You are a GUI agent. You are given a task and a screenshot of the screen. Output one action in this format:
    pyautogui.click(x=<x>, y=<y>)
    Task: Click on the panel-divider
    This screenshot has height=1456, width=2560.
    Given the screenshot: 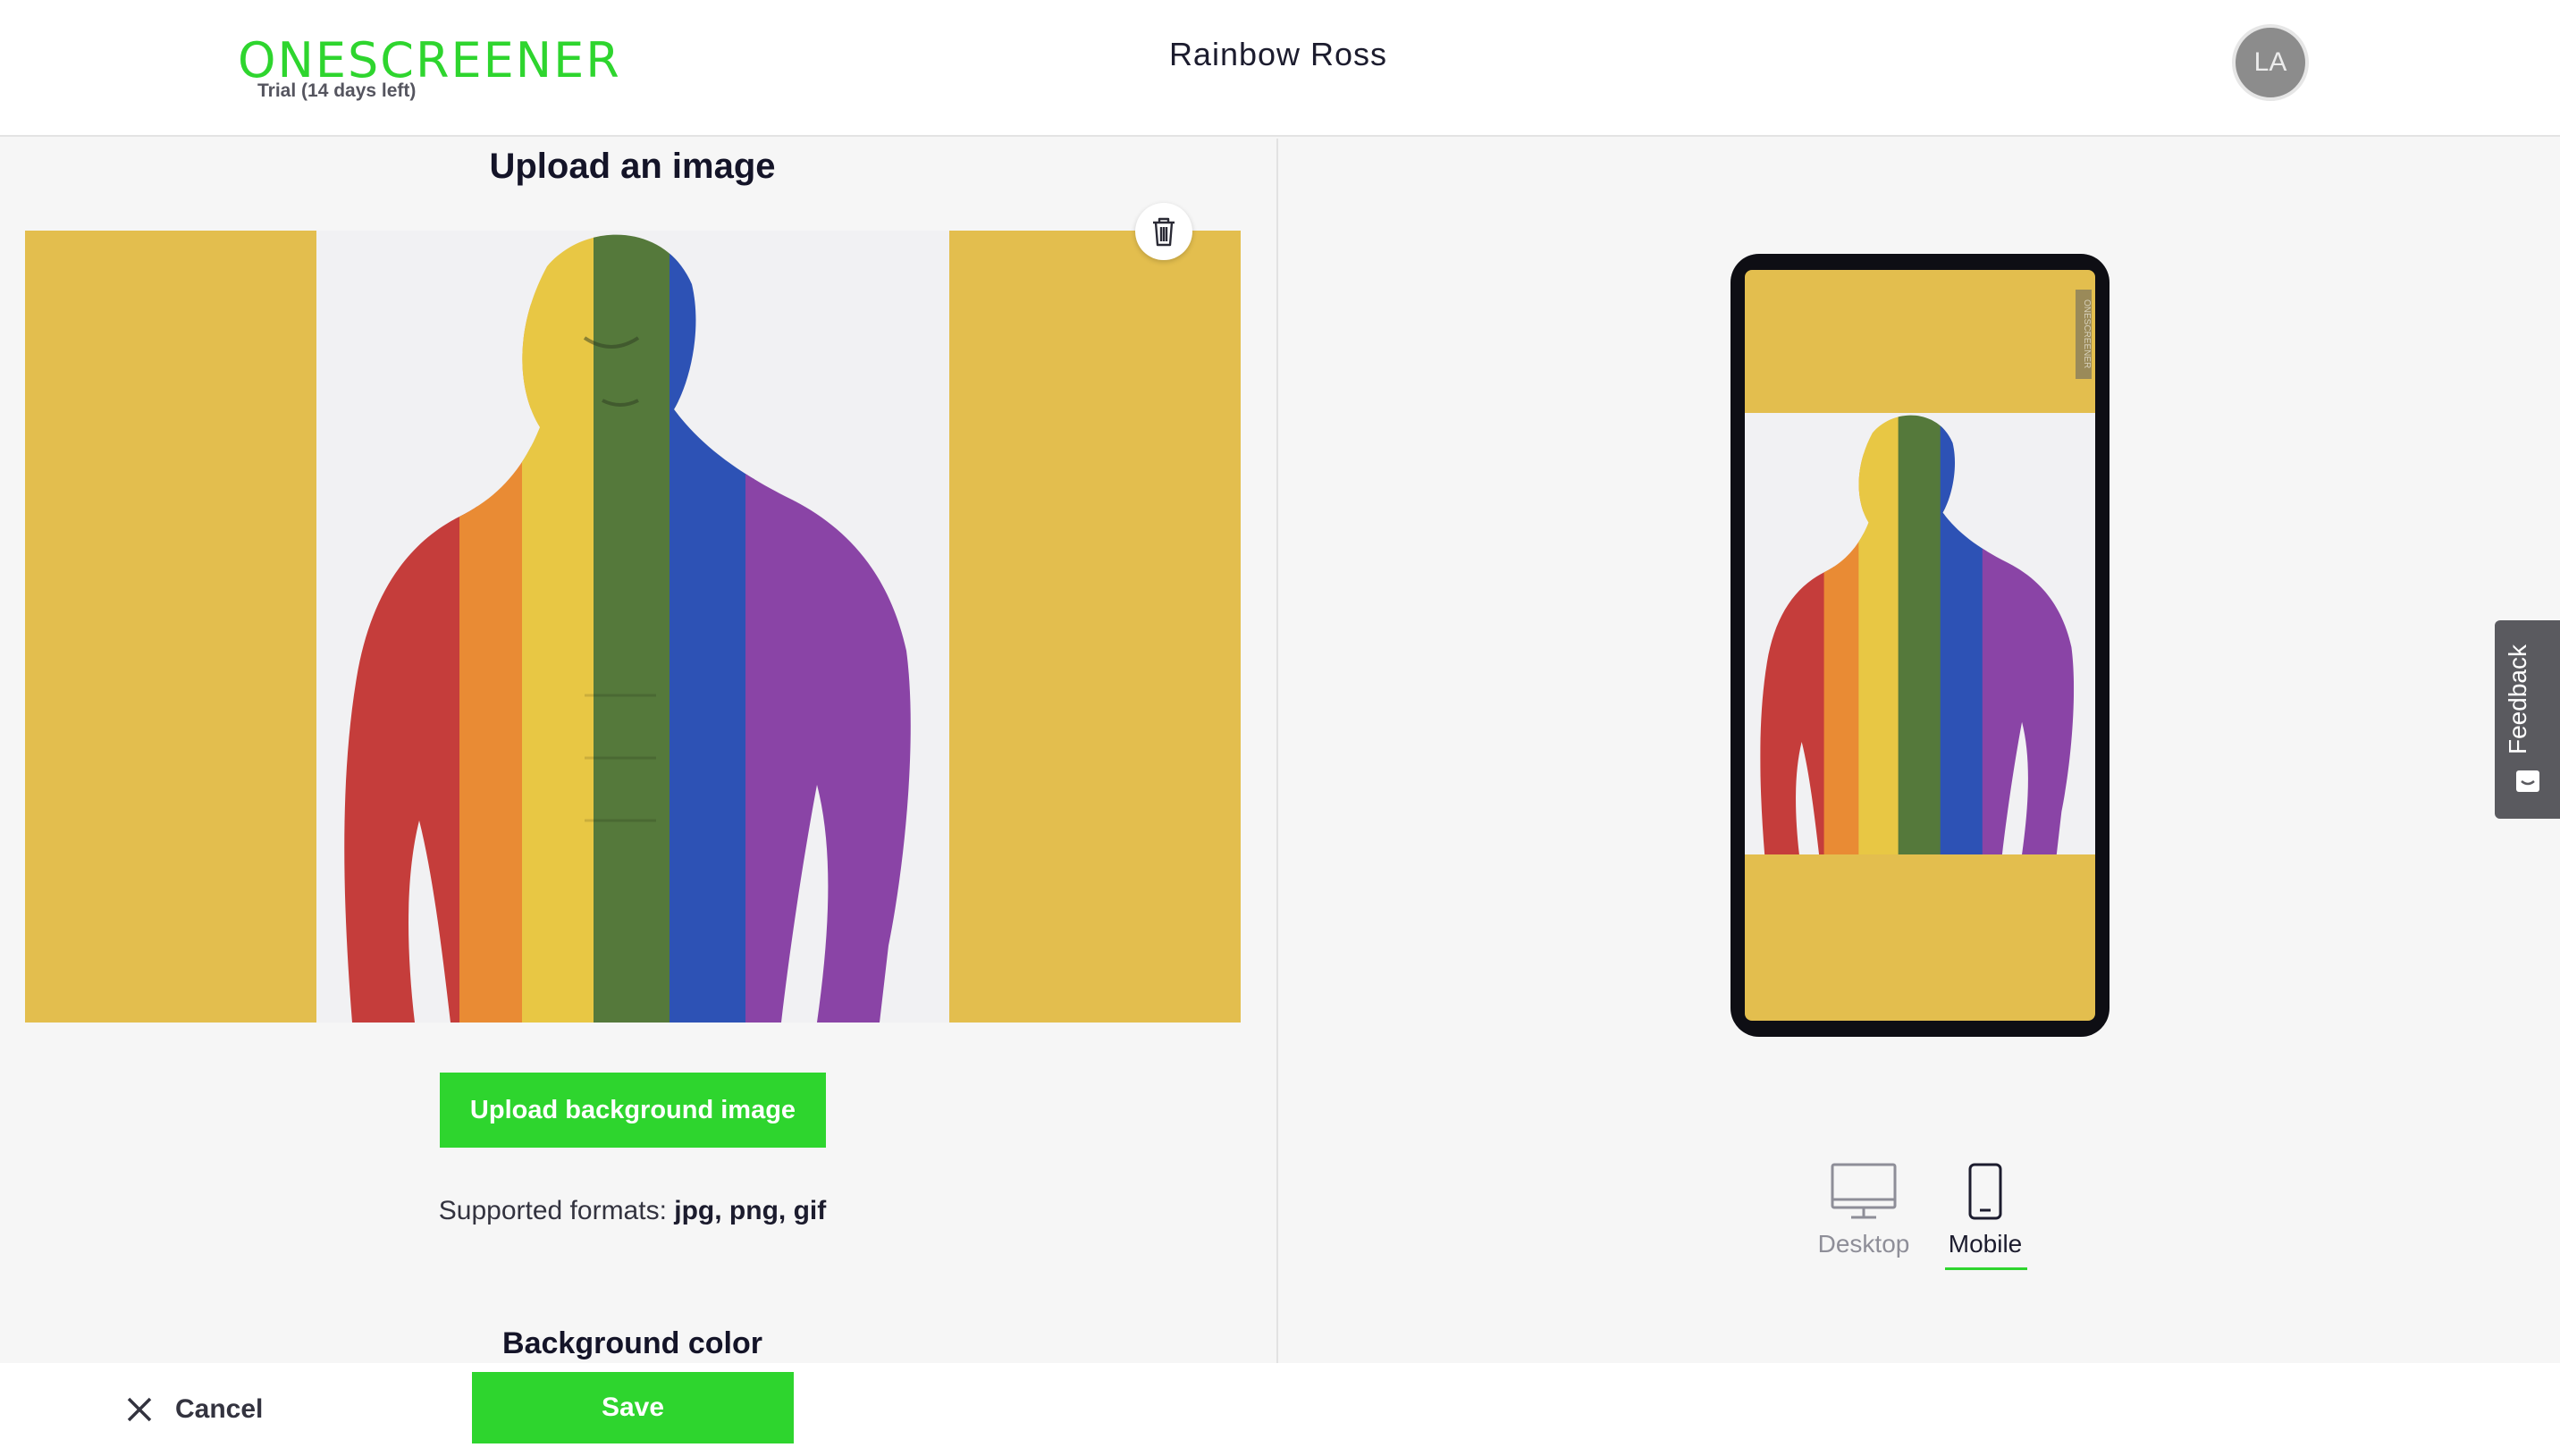 What is the action you would take?
    pyautogui.click(x=1277, y=751)
    